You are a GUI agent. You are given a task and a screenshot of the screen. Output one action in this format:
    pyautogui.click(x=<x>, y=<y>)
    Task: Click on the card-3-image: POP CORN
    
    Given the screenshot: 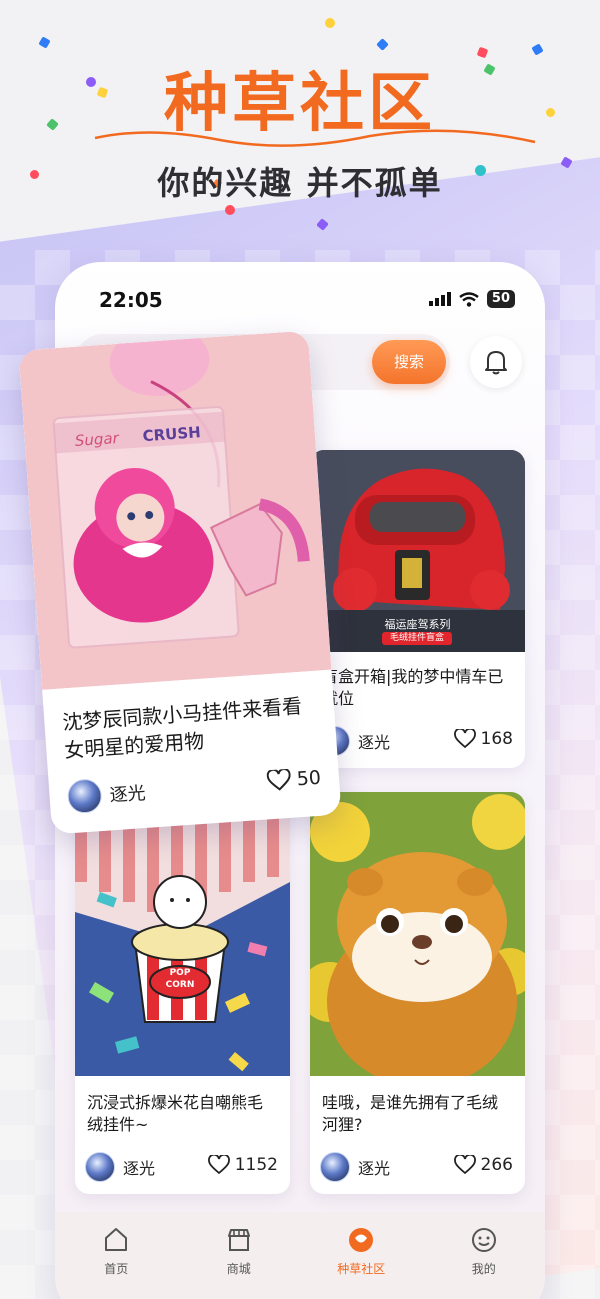 What is the action you would take?
    pyautogui.click(x=182, y=934)
    